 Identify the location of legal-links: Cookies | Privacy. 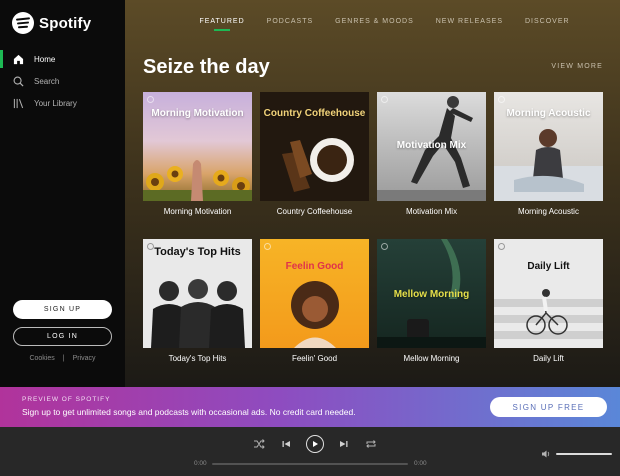
(62, 358).